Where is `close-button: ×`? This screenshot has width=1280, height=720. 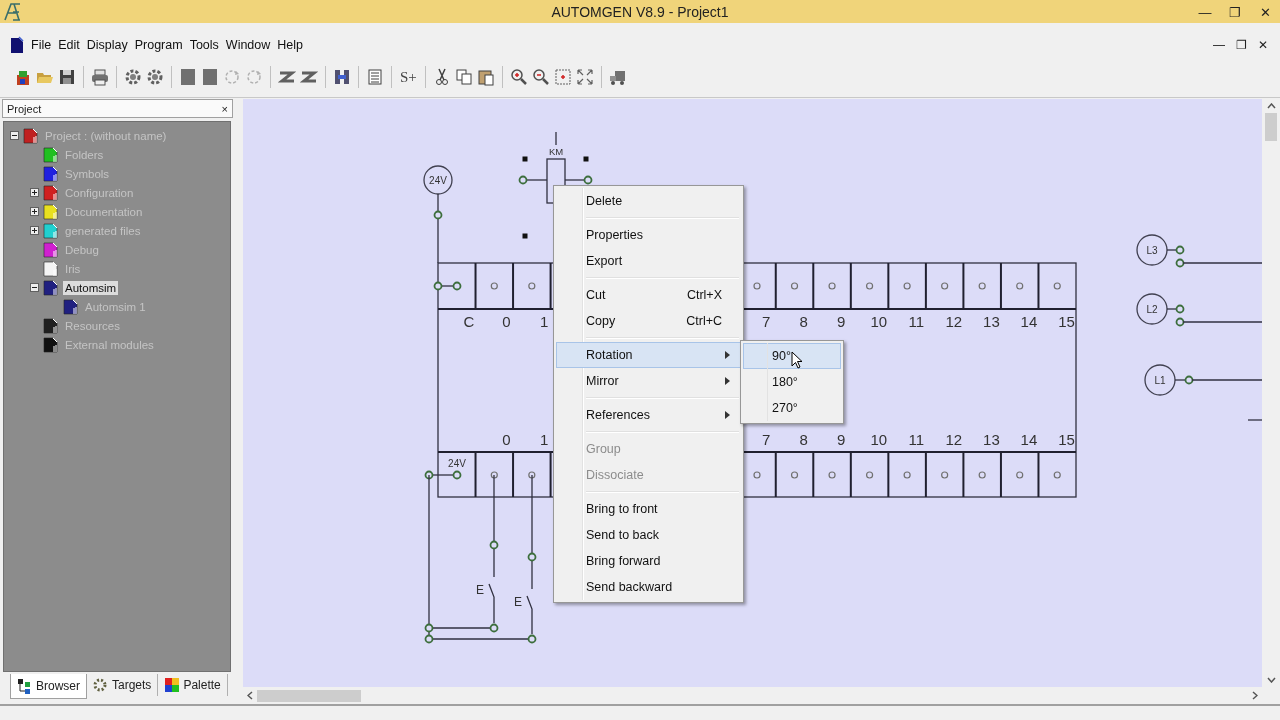 close-button: × is located at coordinates (224, 108).